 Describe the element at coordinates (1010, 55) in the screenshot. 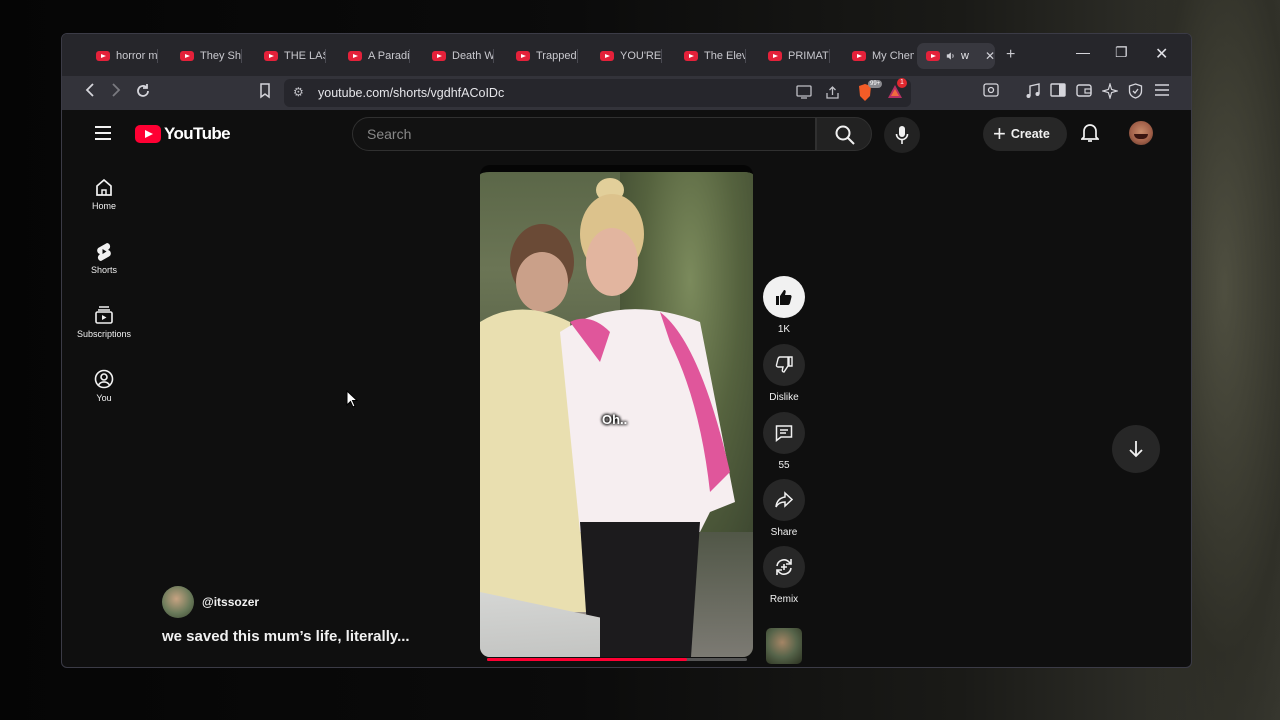

I see `new-tab-button: +` at that location.